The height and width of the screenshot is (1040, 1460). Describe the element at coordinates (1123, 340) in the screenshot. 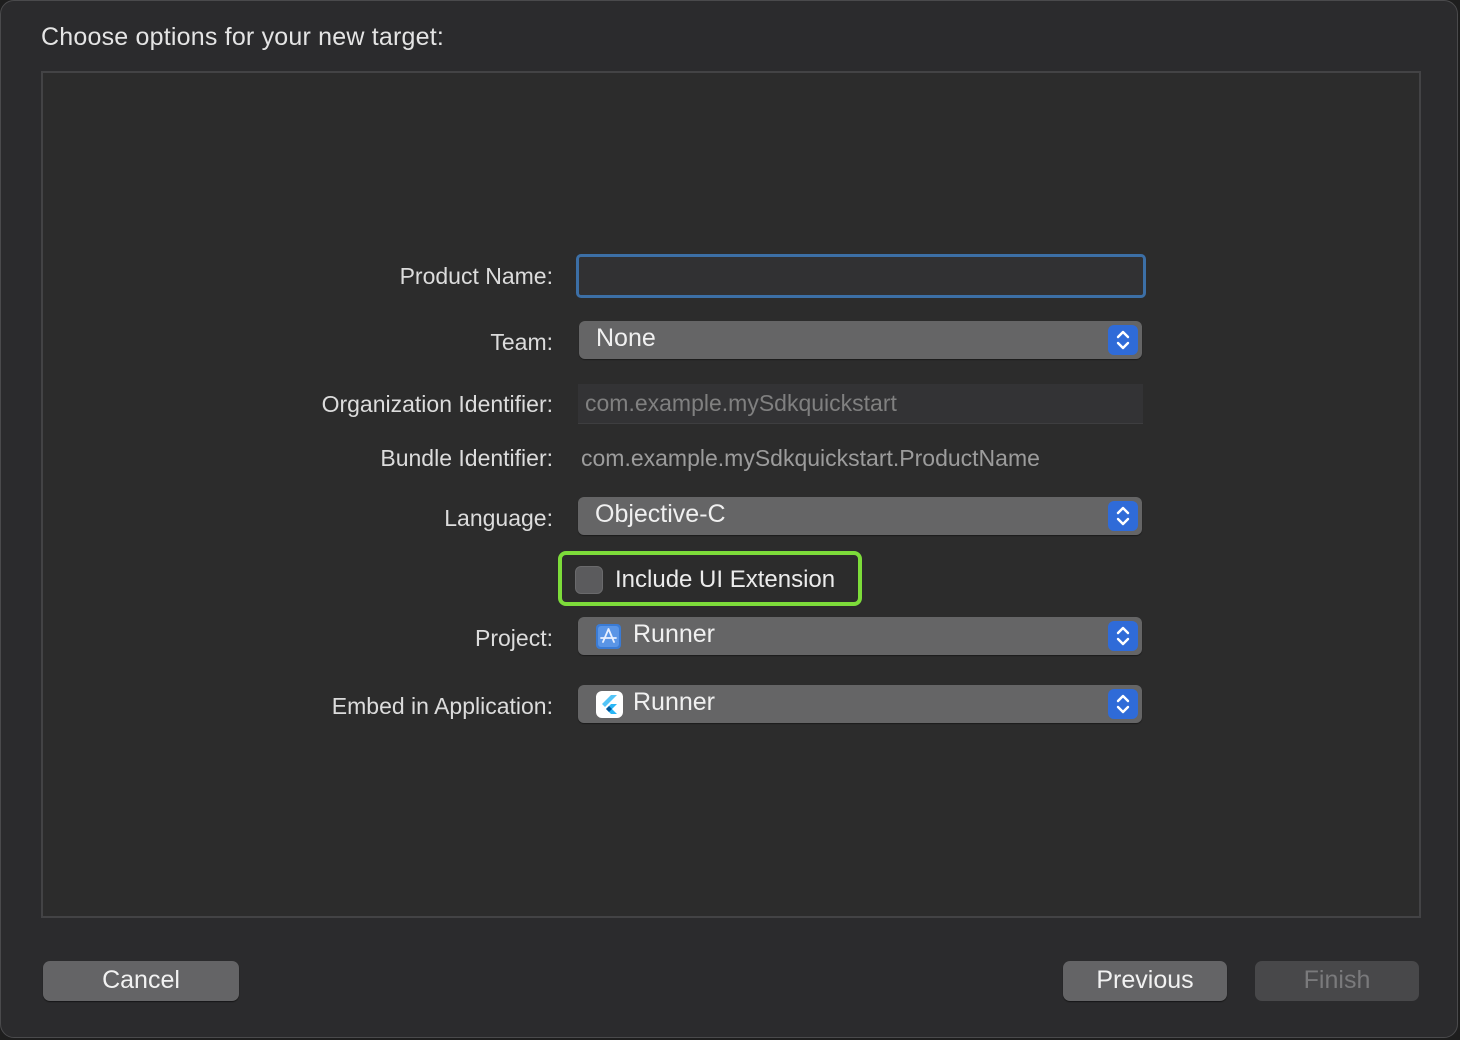

I see `team-stepper-icon` at that location.